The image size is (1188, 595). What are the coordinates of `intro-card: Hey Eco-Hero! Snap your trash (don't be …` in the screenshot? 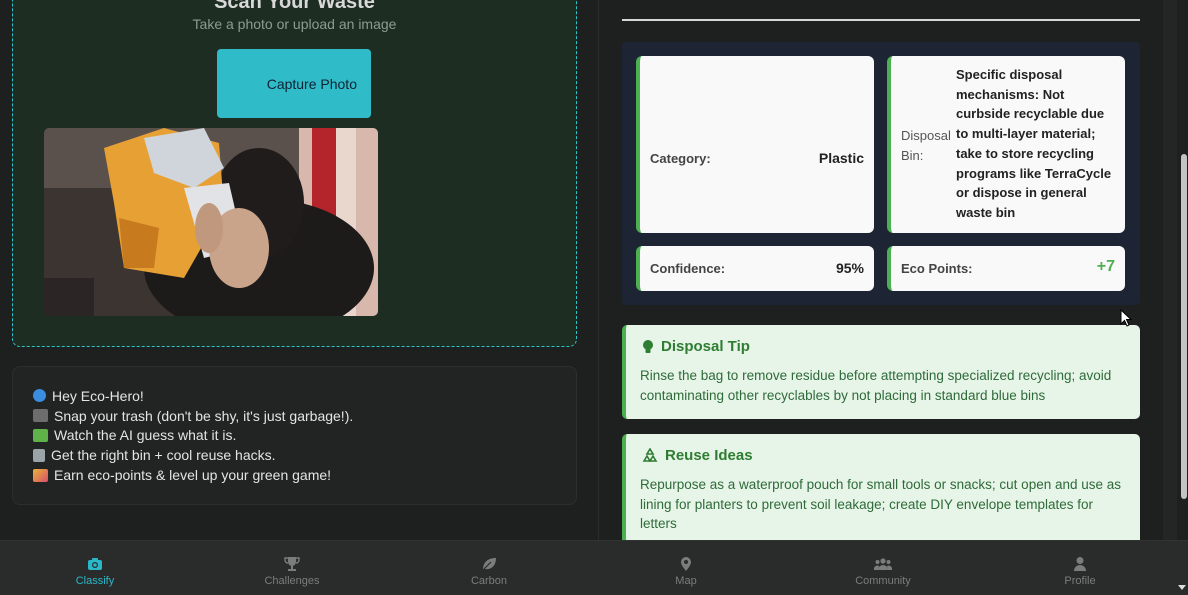 It's located at (294, 435).